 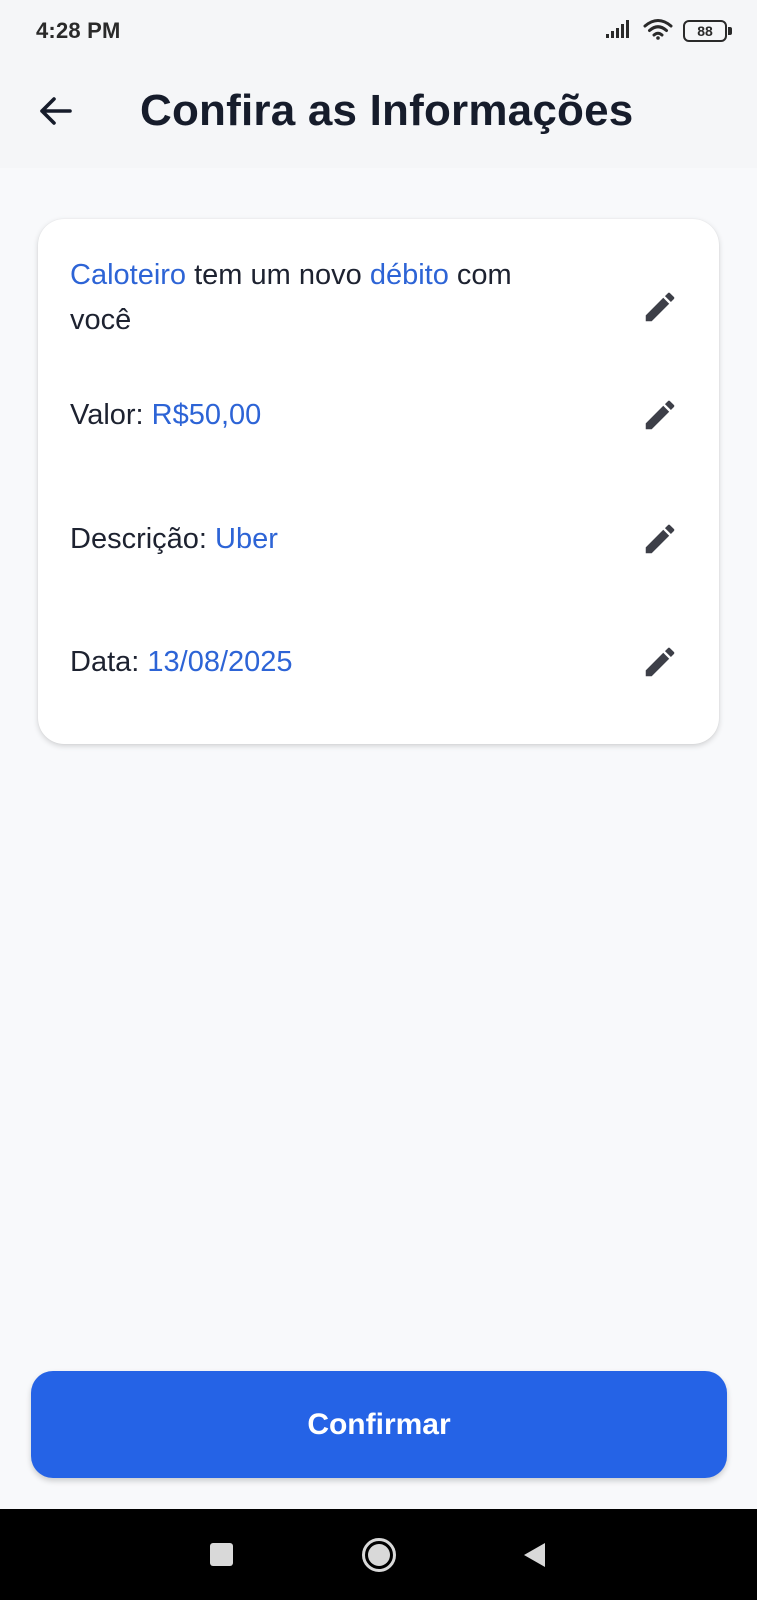 I want to click on recents-square-icon, so click(x=221, y=1554).